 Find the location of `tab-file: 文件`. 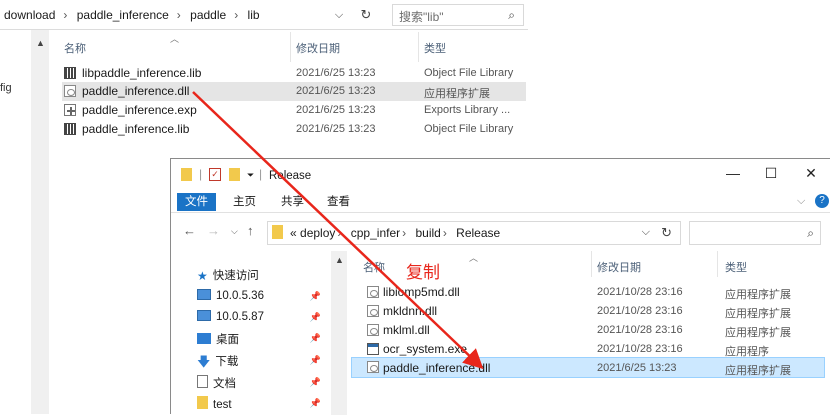

tab-file: 文件 is located at coordinates (196, 202).